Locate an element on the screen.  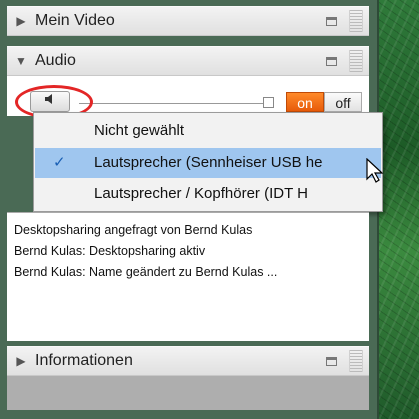
section-title: Mein Video is located at coordinates (75, 20).